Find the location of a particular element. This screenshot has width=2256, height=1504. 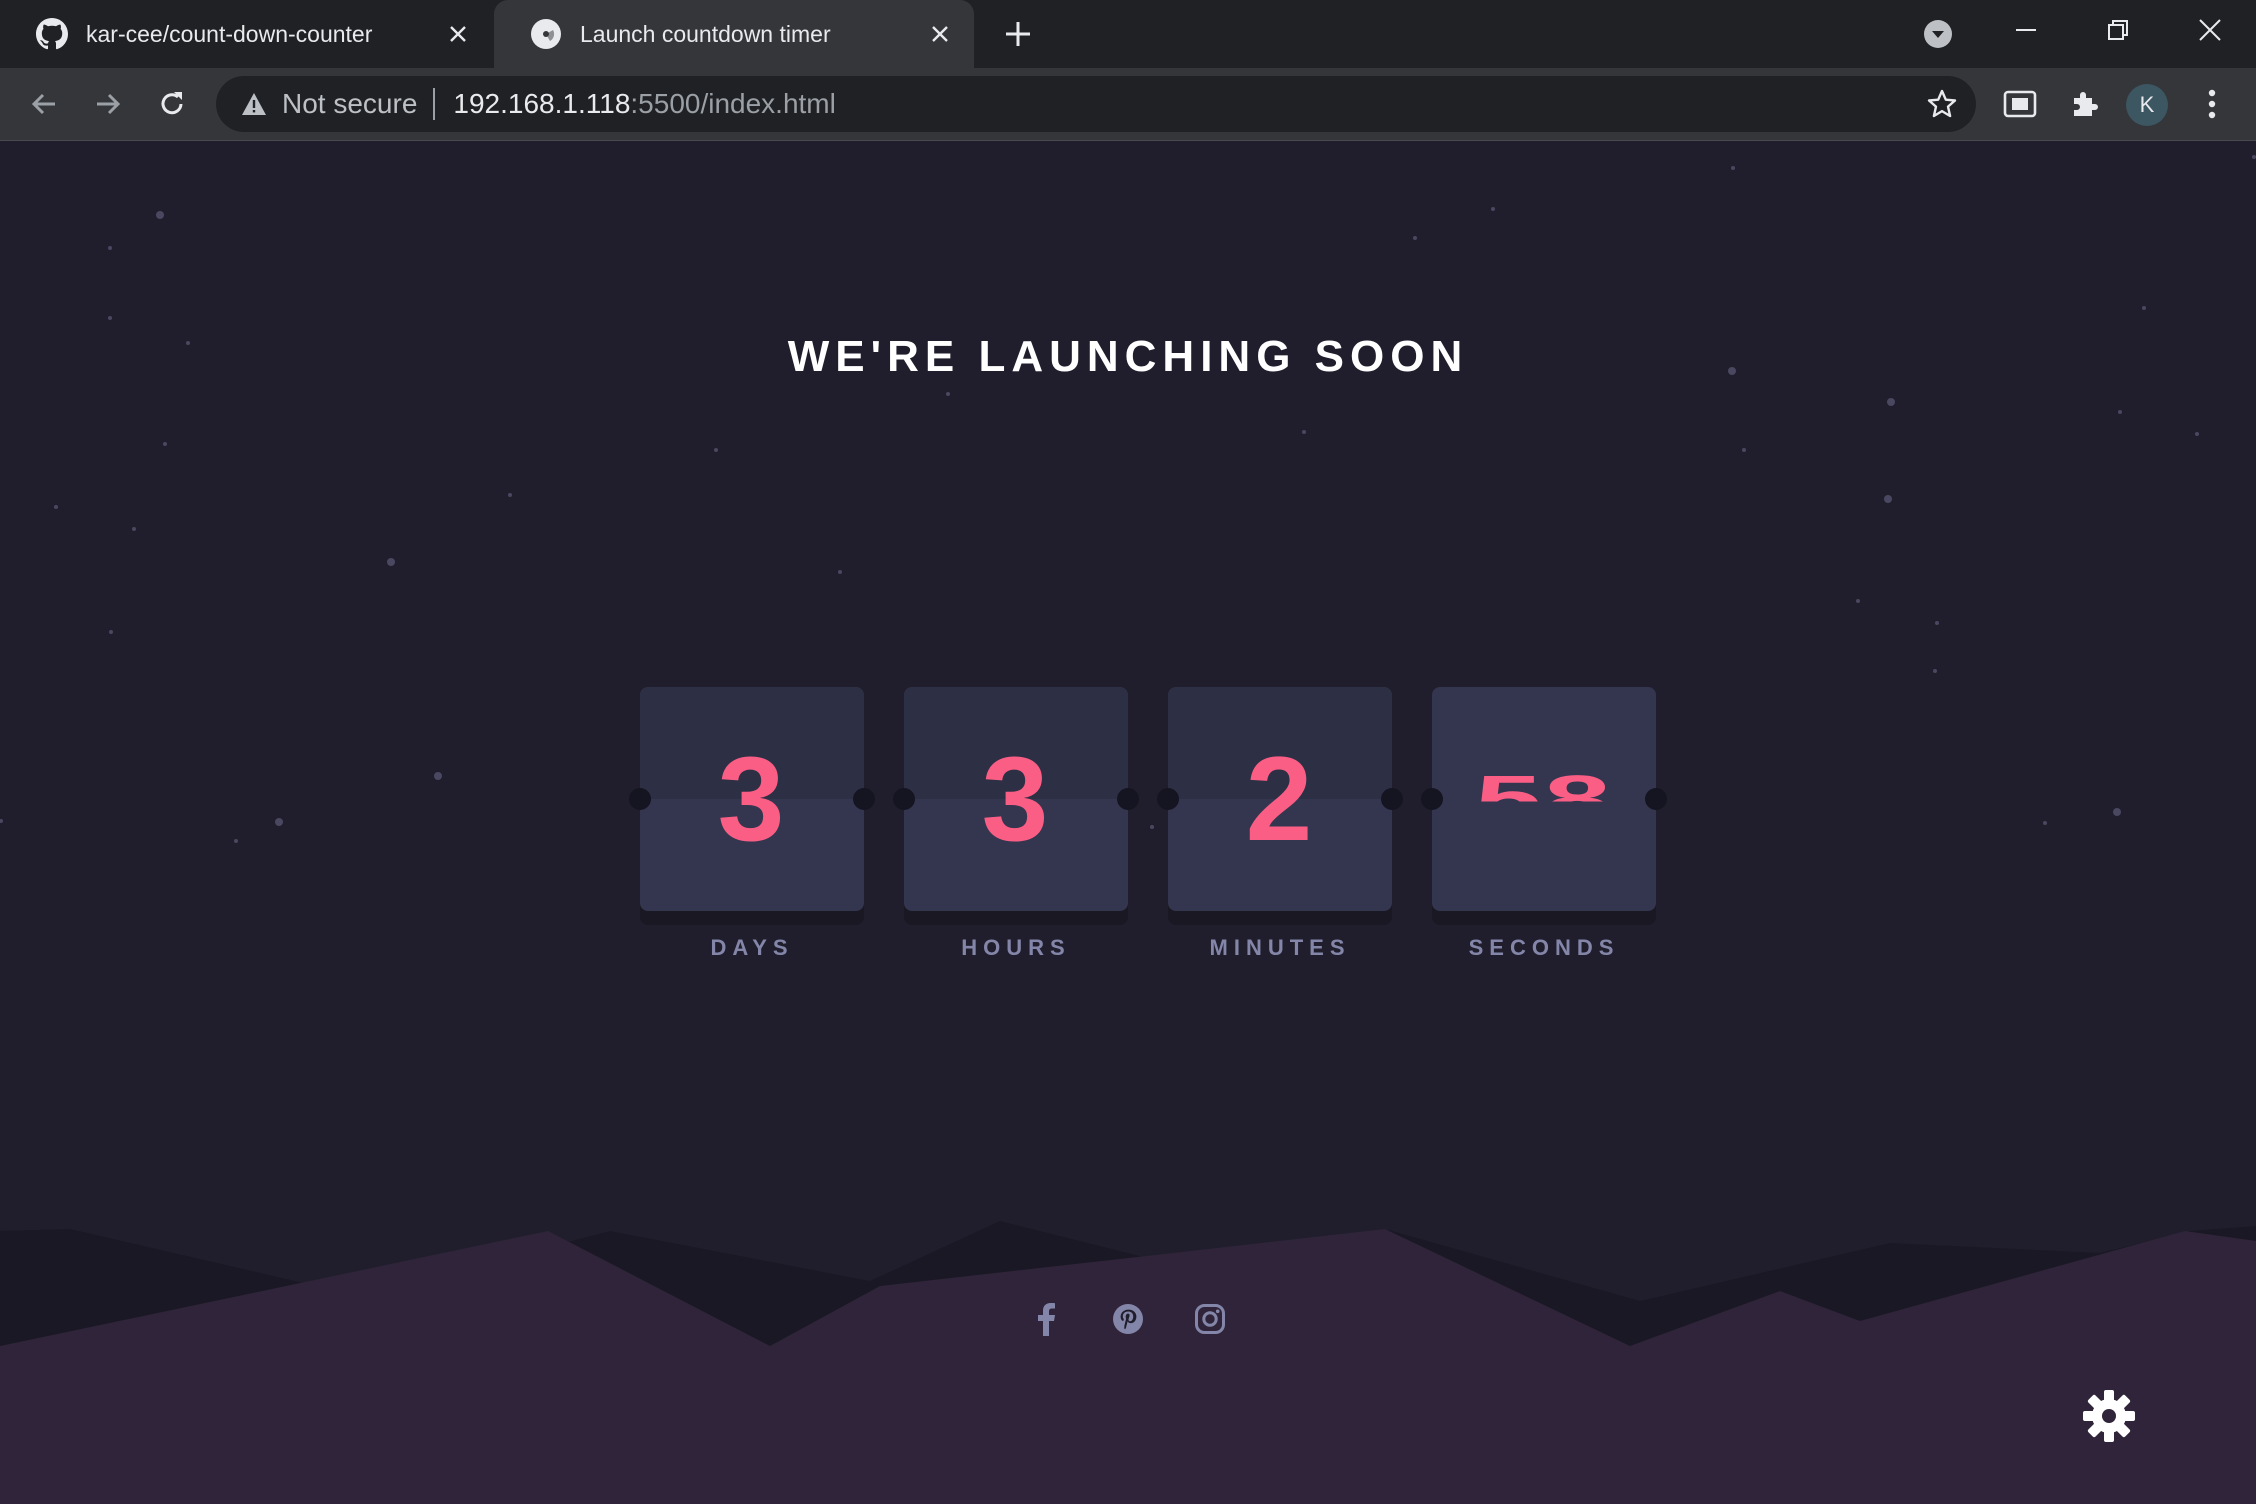

back-arrow-icon is located at coordinates (44, 104).